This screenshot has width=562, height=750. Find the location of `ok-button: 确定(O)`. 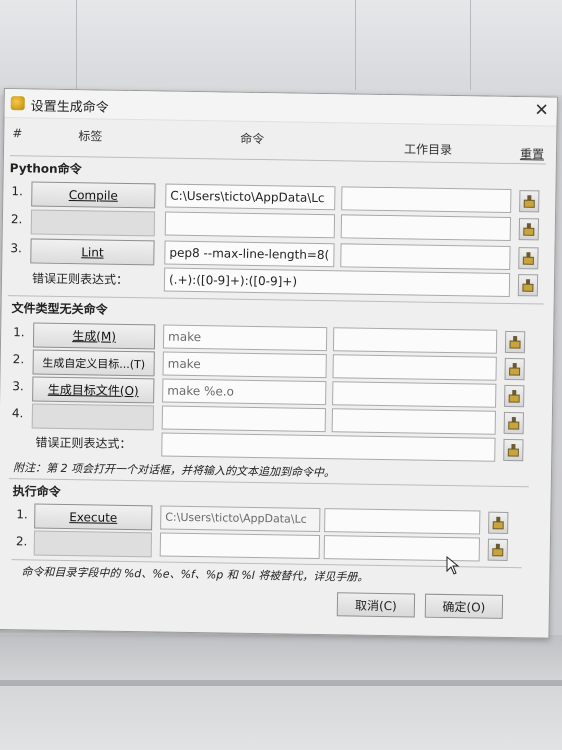

ok-button: 确定(O) is located at coordinates (464, 606).